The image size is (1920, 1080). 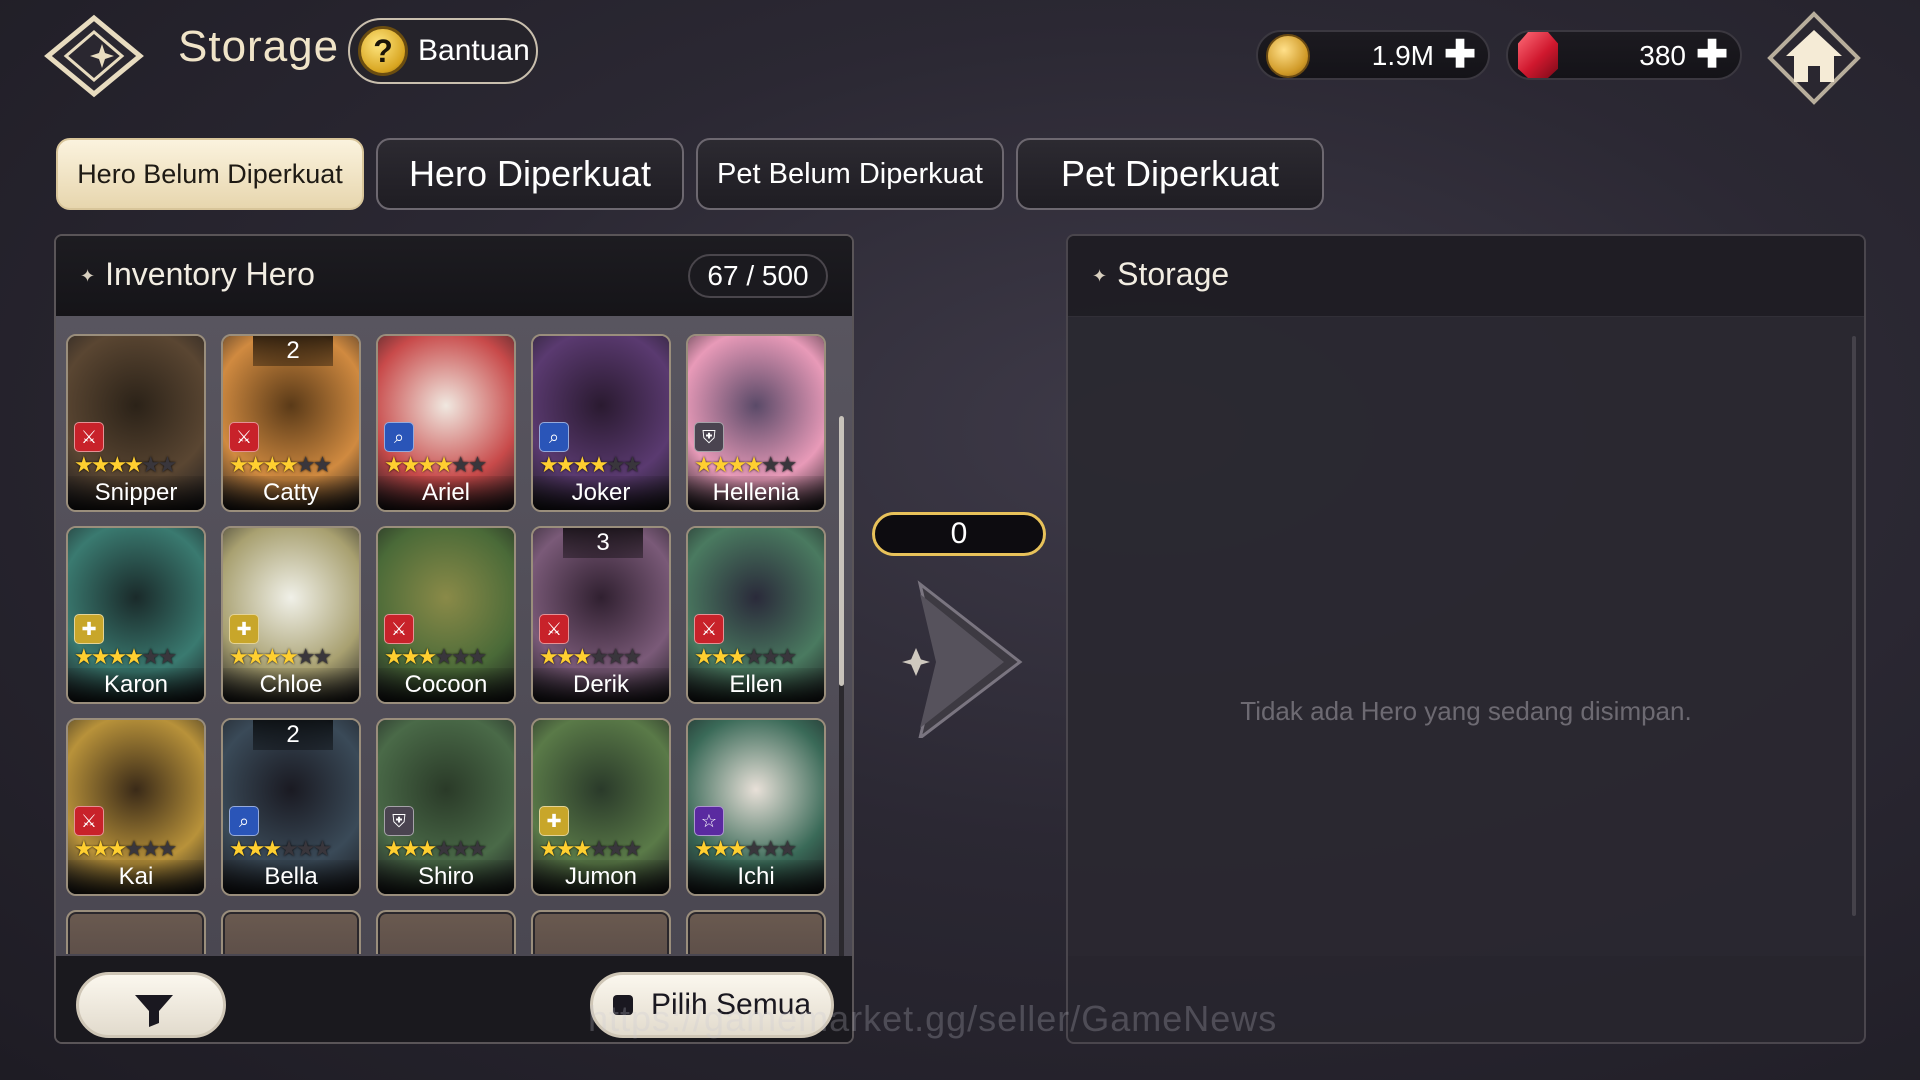 I want to click on scrollbar-thumb, so click(x=841, y=551).